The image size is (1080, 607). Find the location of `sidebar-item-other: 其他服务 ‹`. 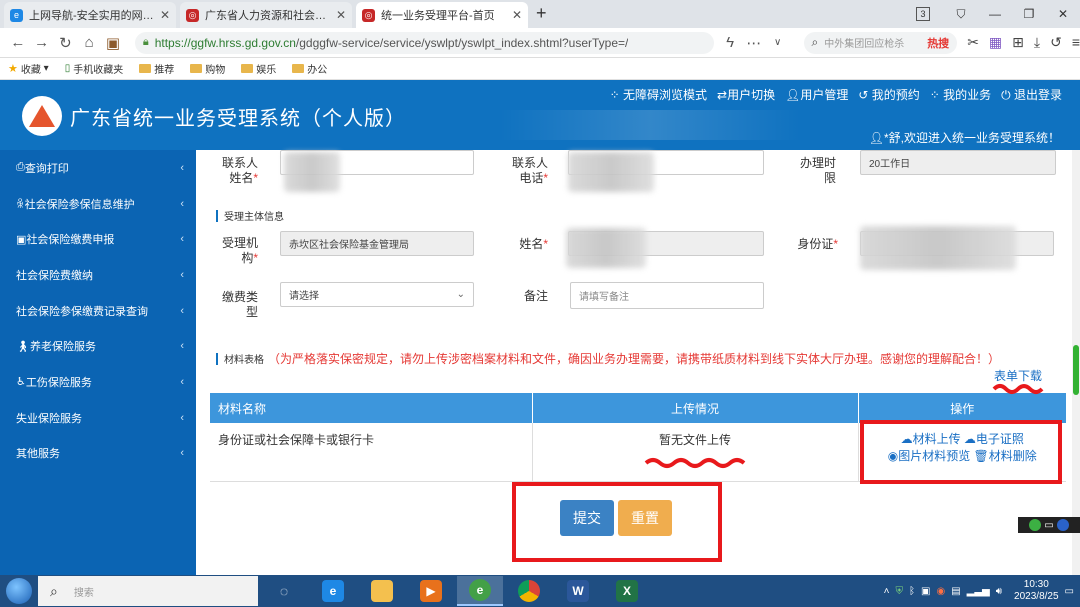

sidebar-item-other: 其他服务 ‹ is located at coordinates (98, 454).